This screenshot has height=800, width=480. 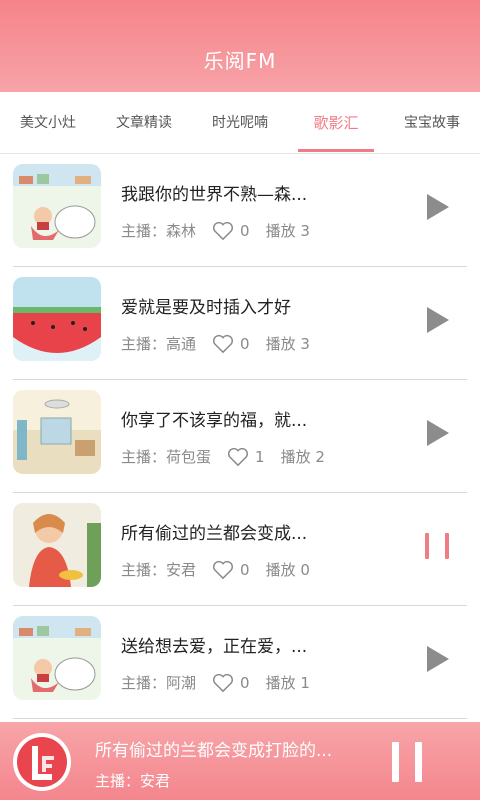 I want to click on item-title: 爱就是要及时插入才好, so click(x=206, y=308).